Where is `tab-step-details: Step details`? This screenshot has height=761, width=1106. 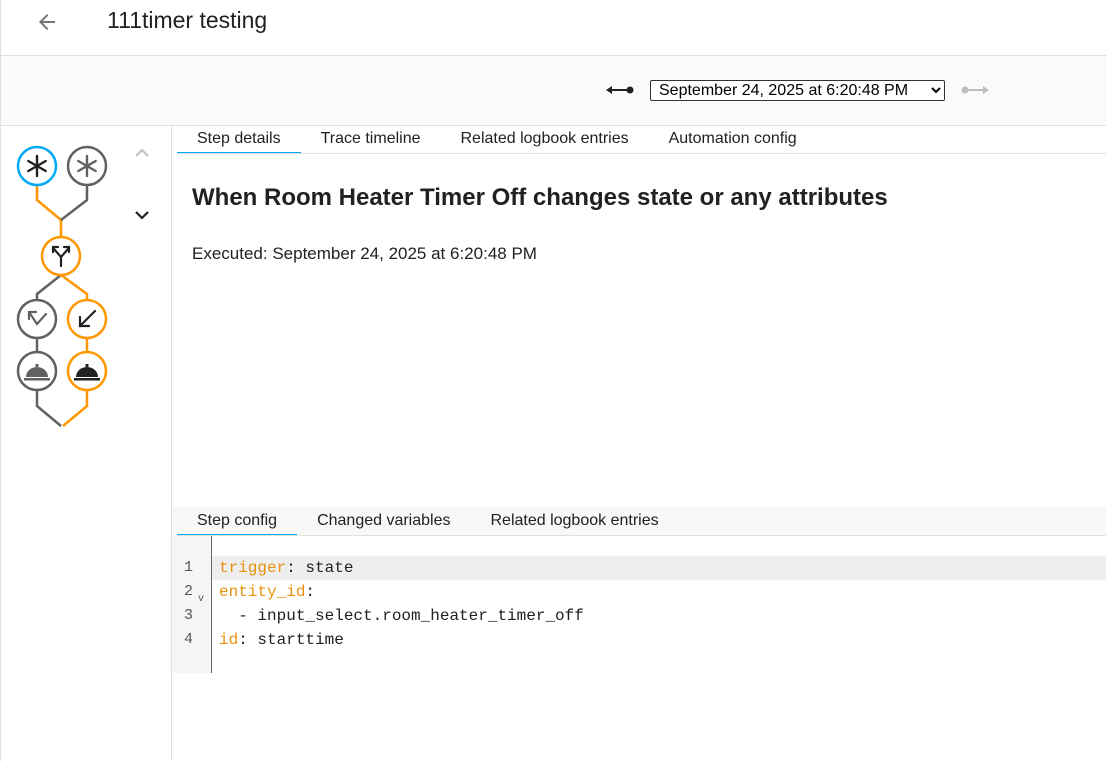
tab-step-details: Step details is located at coordinates (239, 140).